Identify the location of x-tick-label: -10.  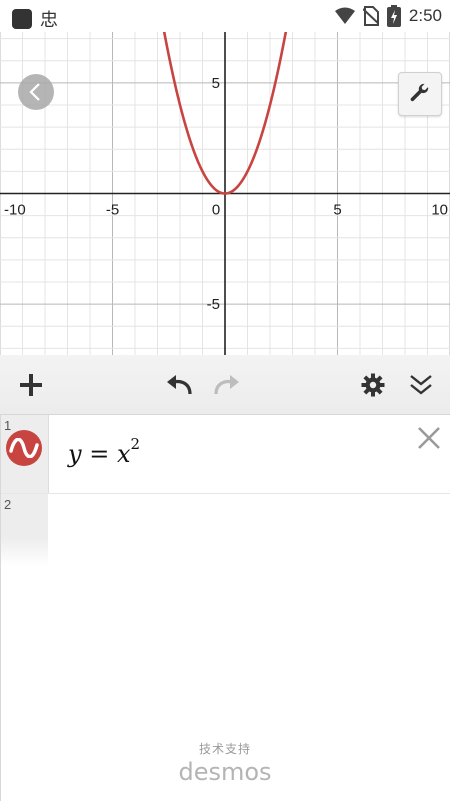
(15, 210).